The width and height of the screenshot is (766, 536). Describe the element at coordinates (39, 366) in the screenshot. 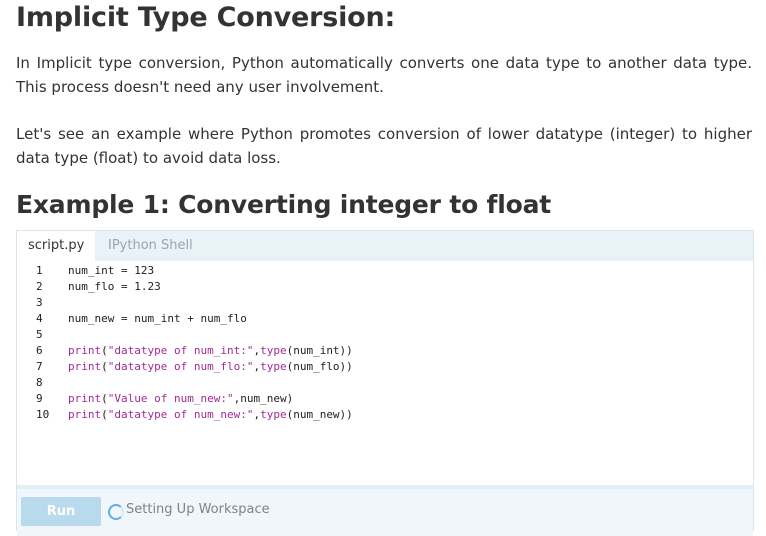

I see `line-number: 7` at that location.